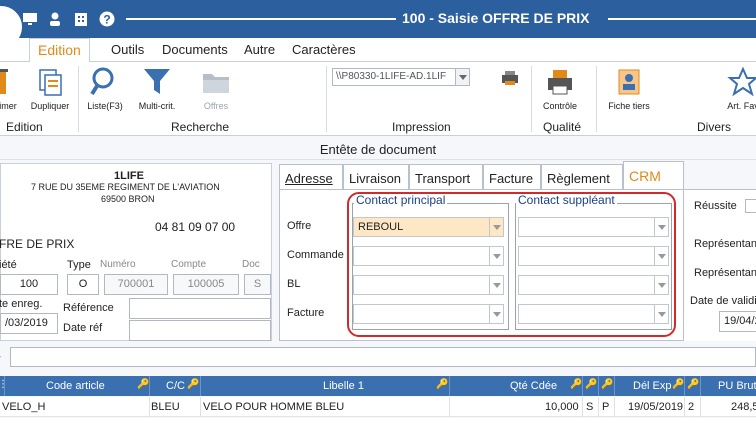  I want to click on col-pu-brut: PU Brut, so click(737, 386).